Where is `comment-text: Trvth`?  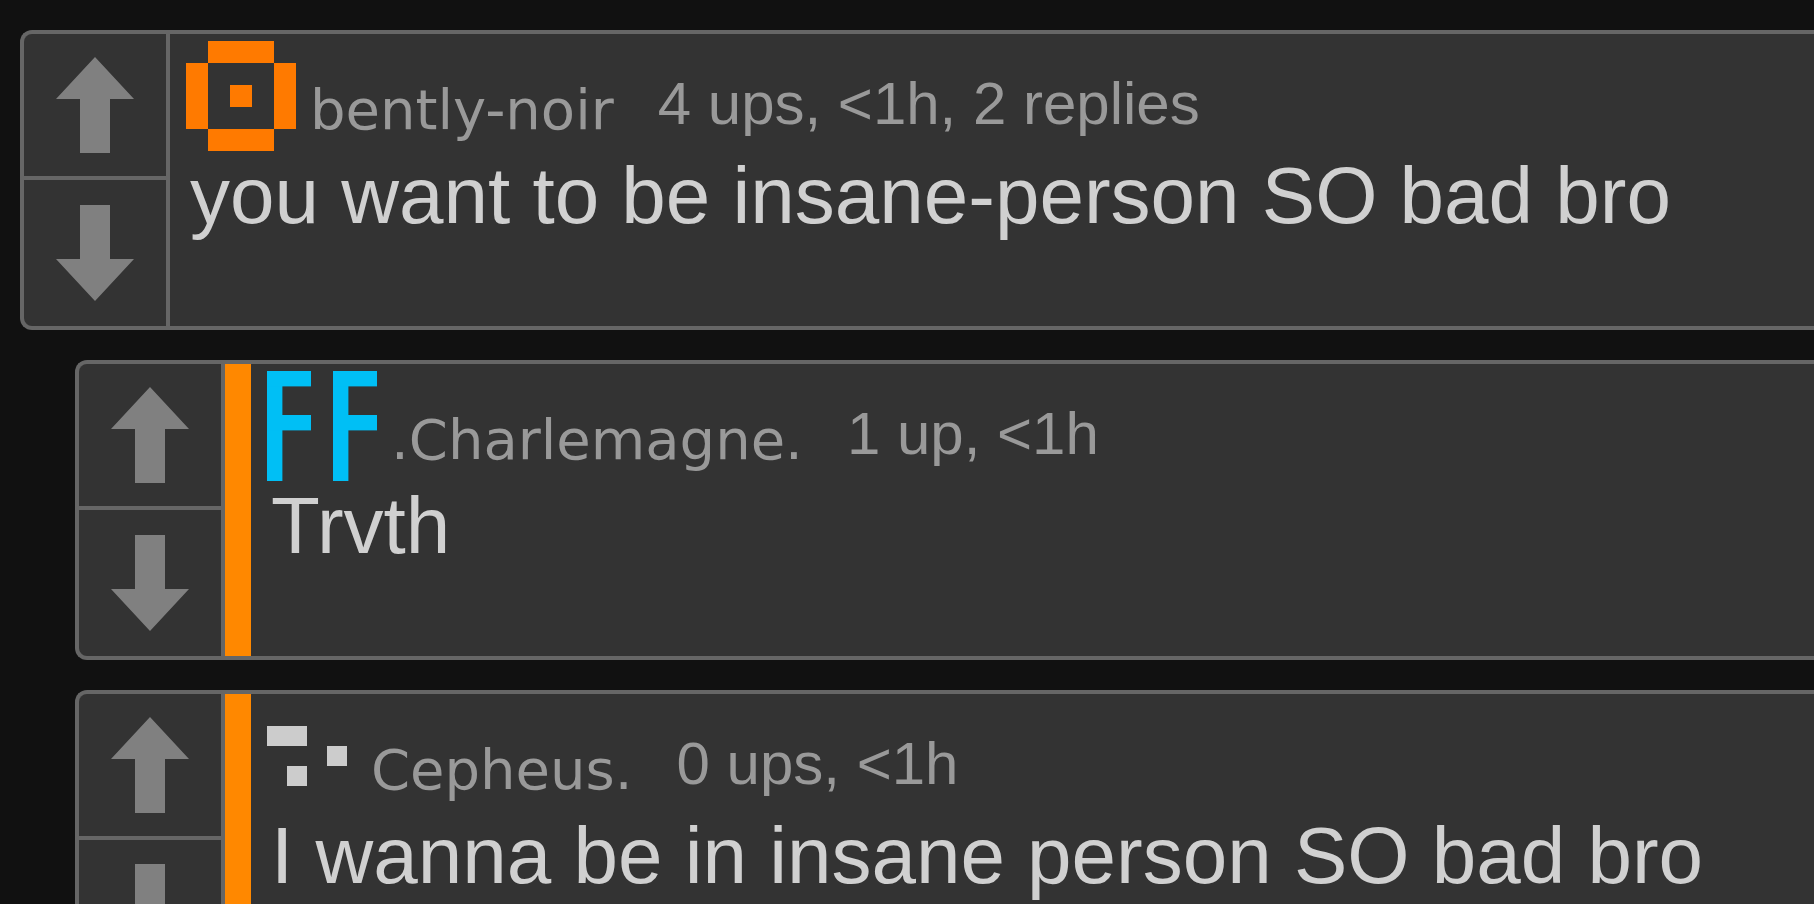 comment-text: Trvth is located at coordinates (361, 526).